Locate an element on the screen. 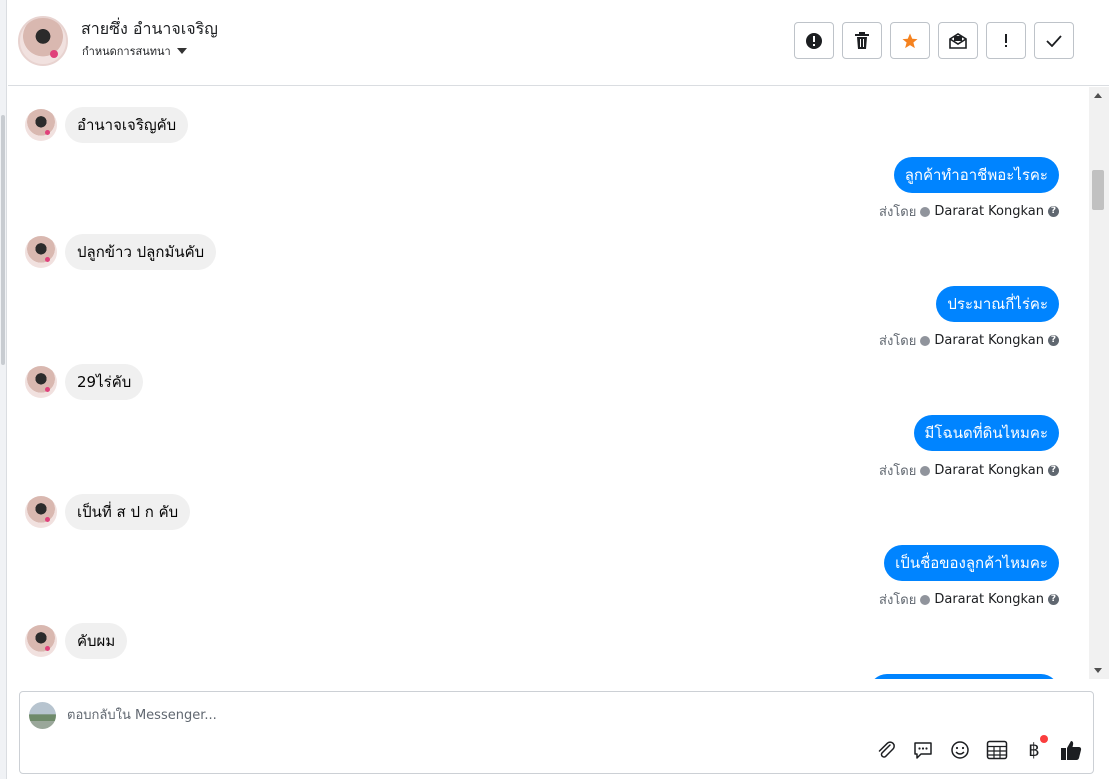  like-icon is located at coordinates (1071, 750).